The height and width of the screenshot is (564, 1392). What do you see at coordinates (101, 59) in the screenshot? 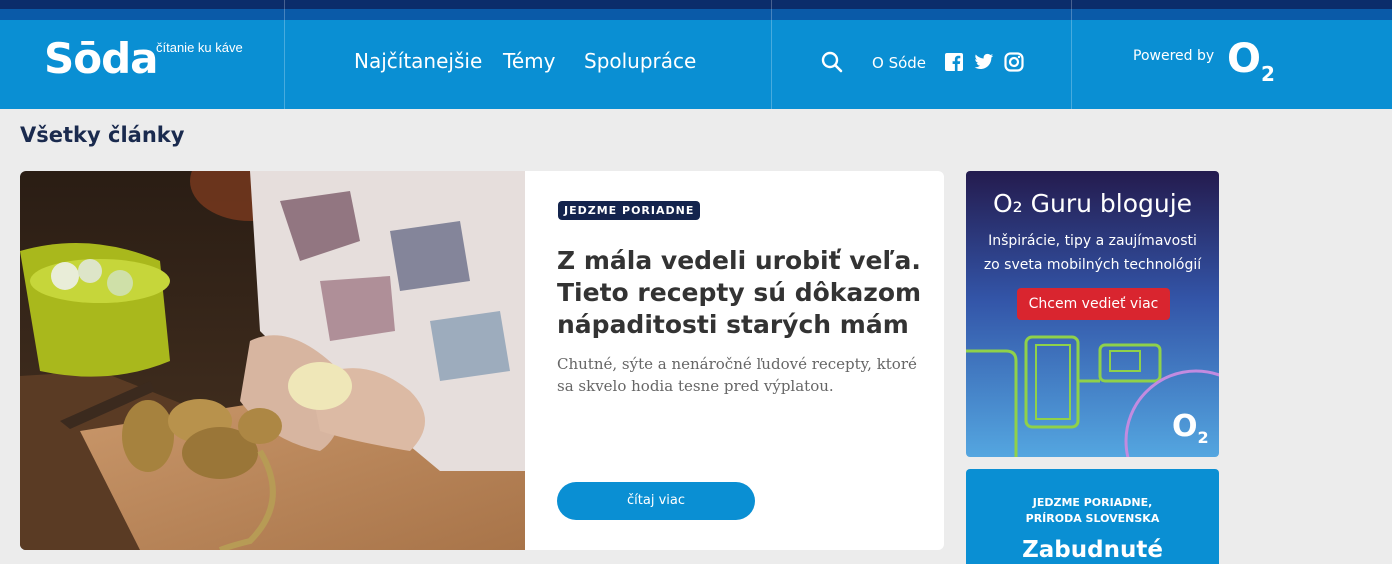
I see `site-logo: Sōda` at bounding box center [101, 59].